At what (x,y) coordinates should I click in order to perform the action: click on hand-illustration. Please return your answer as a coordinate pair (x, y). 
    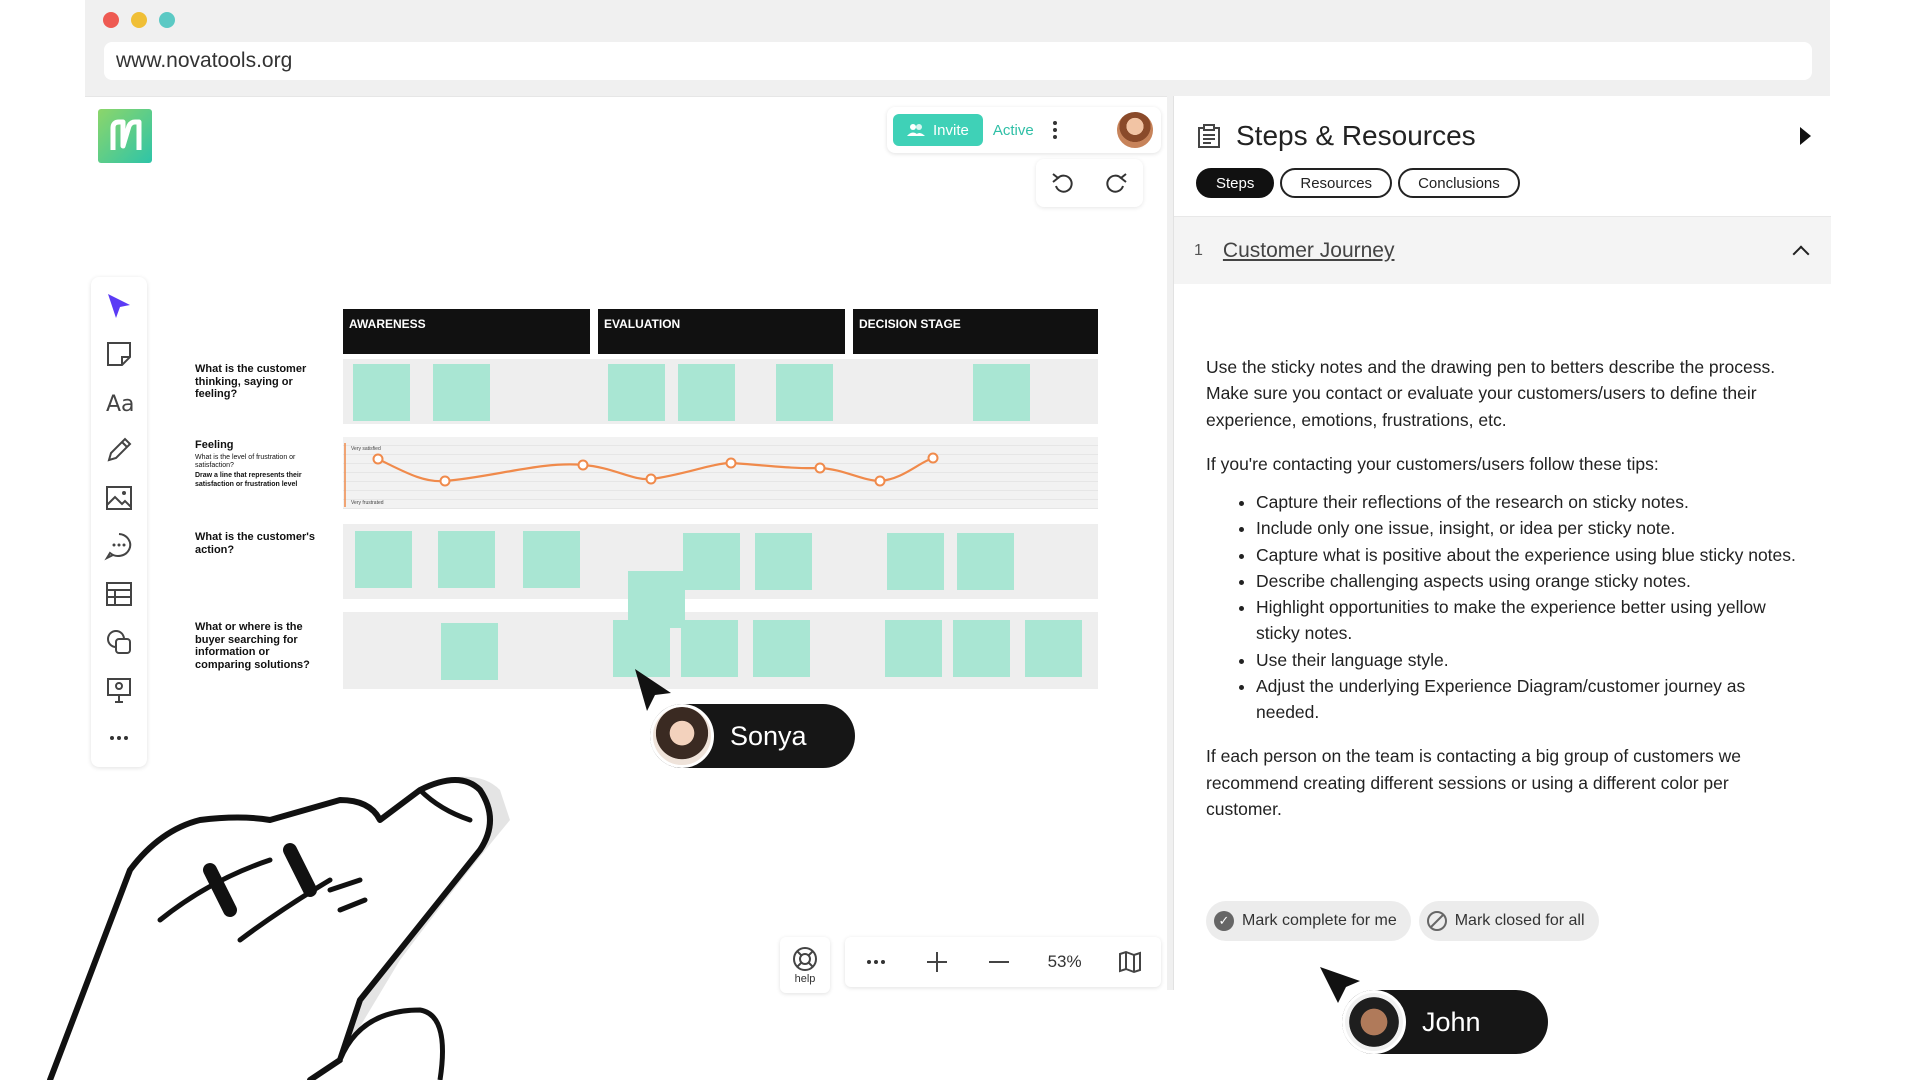
    Looking at the image, I should click on (278, 928).